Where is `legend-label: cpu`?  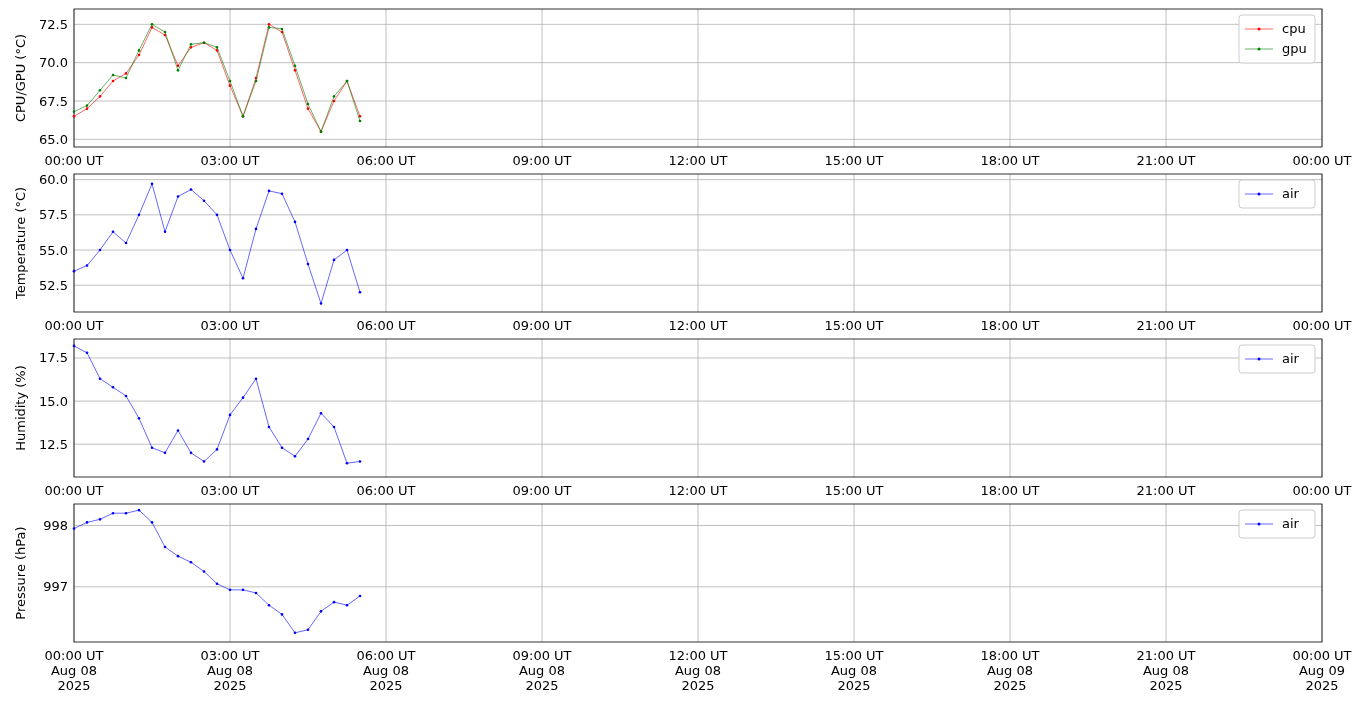
legend-label: cpu is located at coordinates (1294, 28).